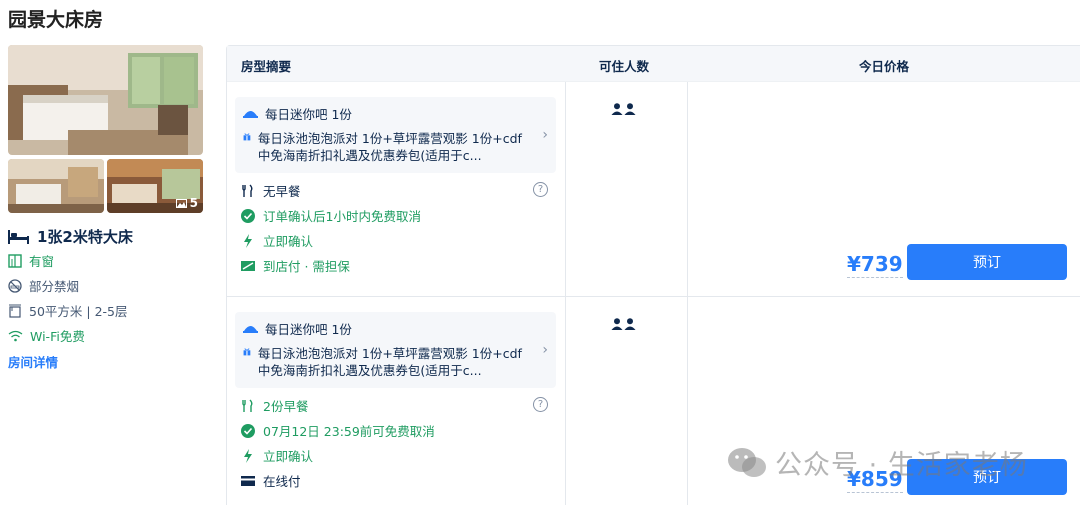 The height and width of the screenshot is (505, 1080). Describe the element at coordinates (18, 236) in the screenshot. I see `bed-icon` at that location.